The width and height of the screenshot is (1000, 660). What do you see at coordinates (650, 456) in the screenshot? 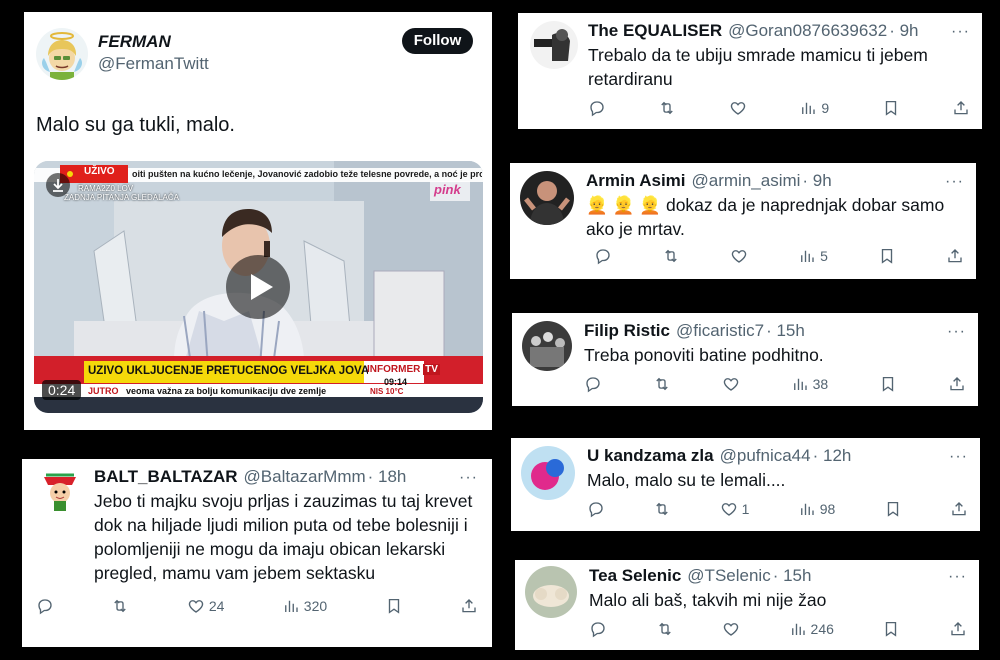
I see `author-name: U kandzama zla` at bounding box center [650, 456].